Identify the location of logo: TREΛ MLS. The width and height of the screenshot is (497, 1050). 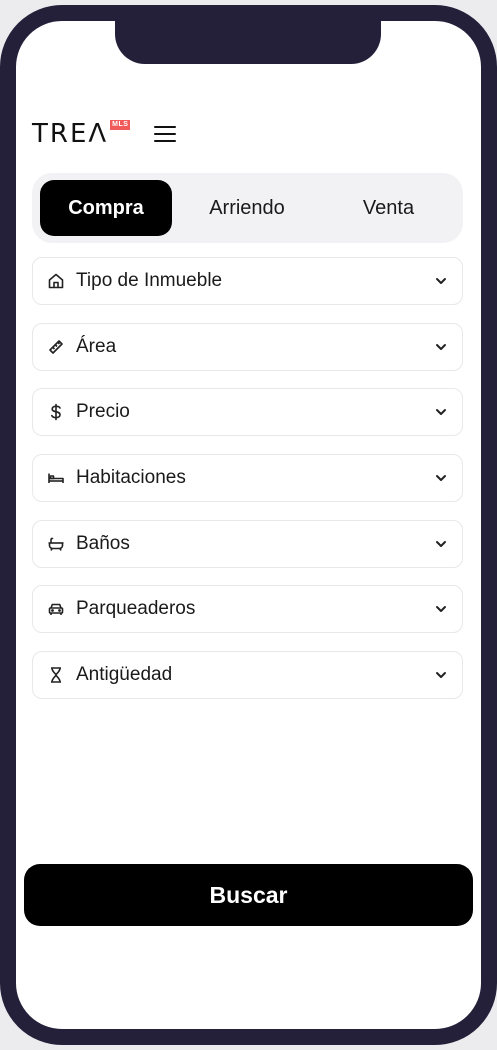
(81, 134).